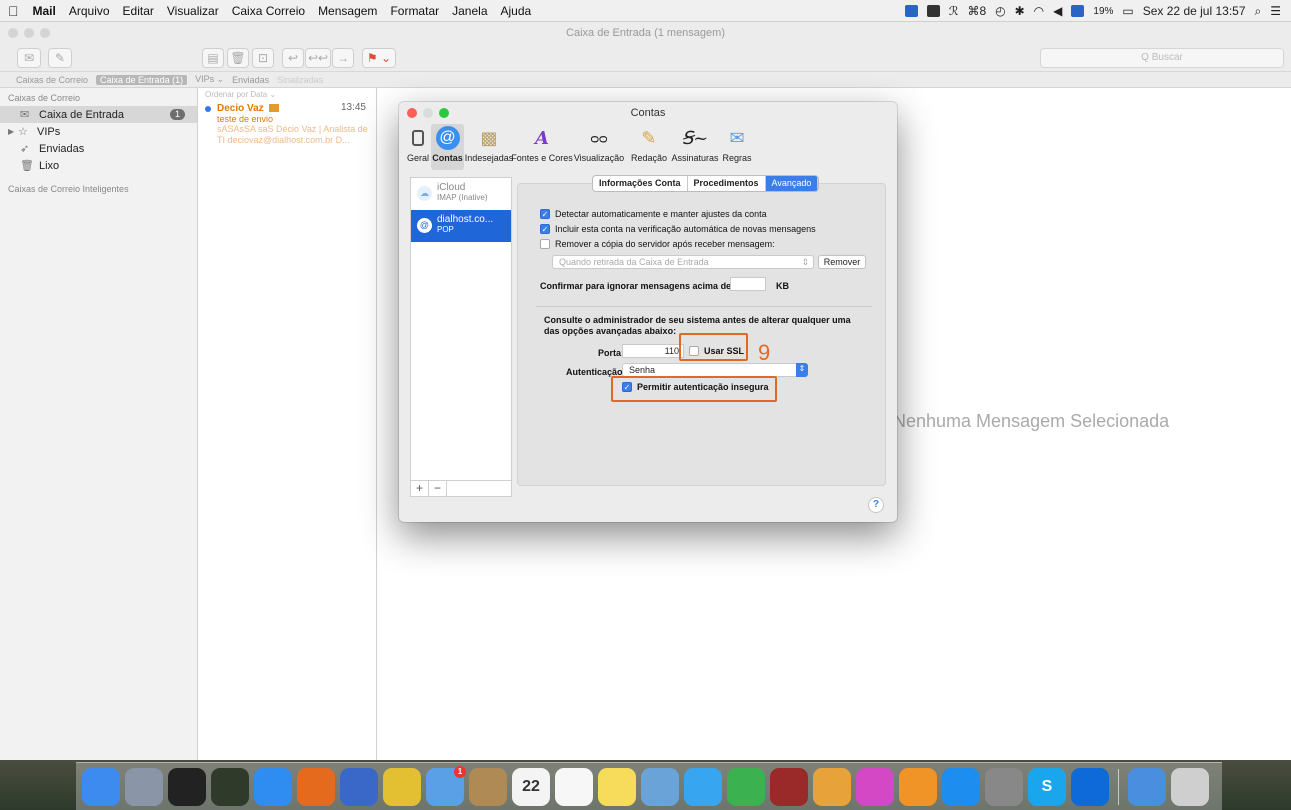 The width and height of the screenshot is (1291, 810). What do you see at coordinates (89, 11) in the screenshot?
I see `menu-arquivo: Arquivo` at bounding box center [89, 11].